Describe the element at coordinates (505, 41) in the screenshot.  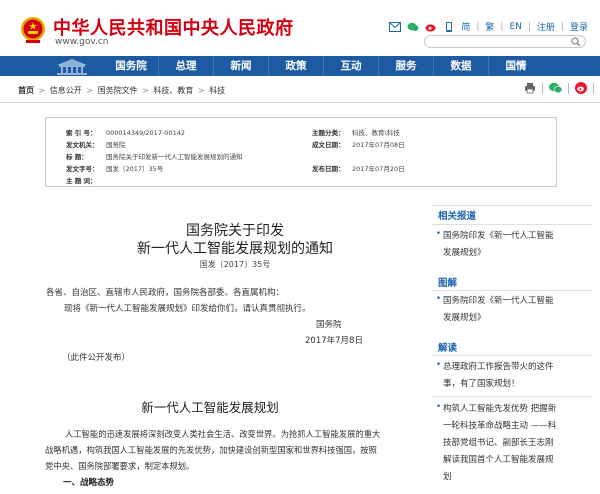
I see `search-input` at that location.